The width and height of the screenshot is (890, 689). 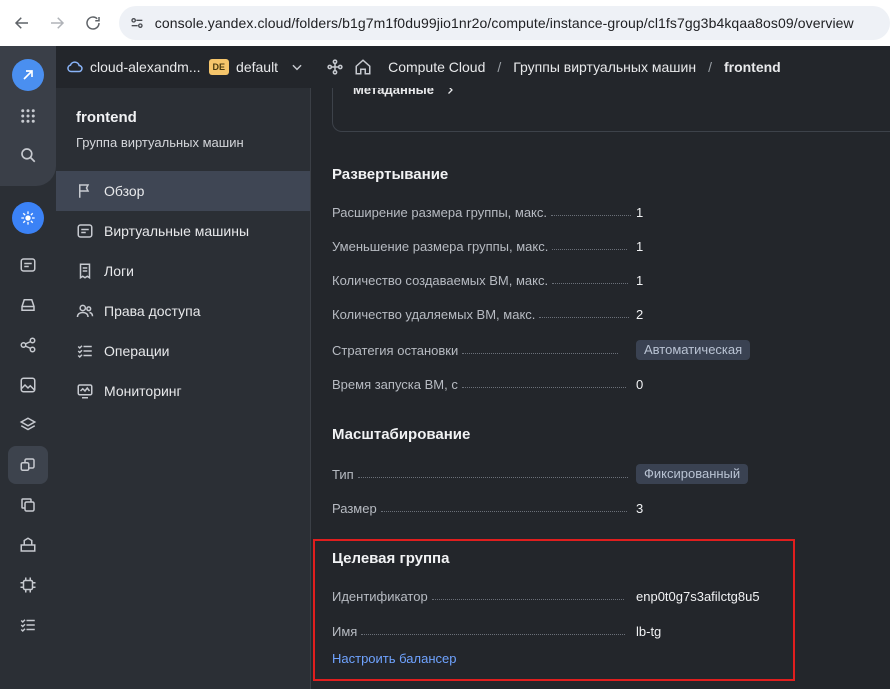 I want to click on back-button, so click(x=22, y=23).